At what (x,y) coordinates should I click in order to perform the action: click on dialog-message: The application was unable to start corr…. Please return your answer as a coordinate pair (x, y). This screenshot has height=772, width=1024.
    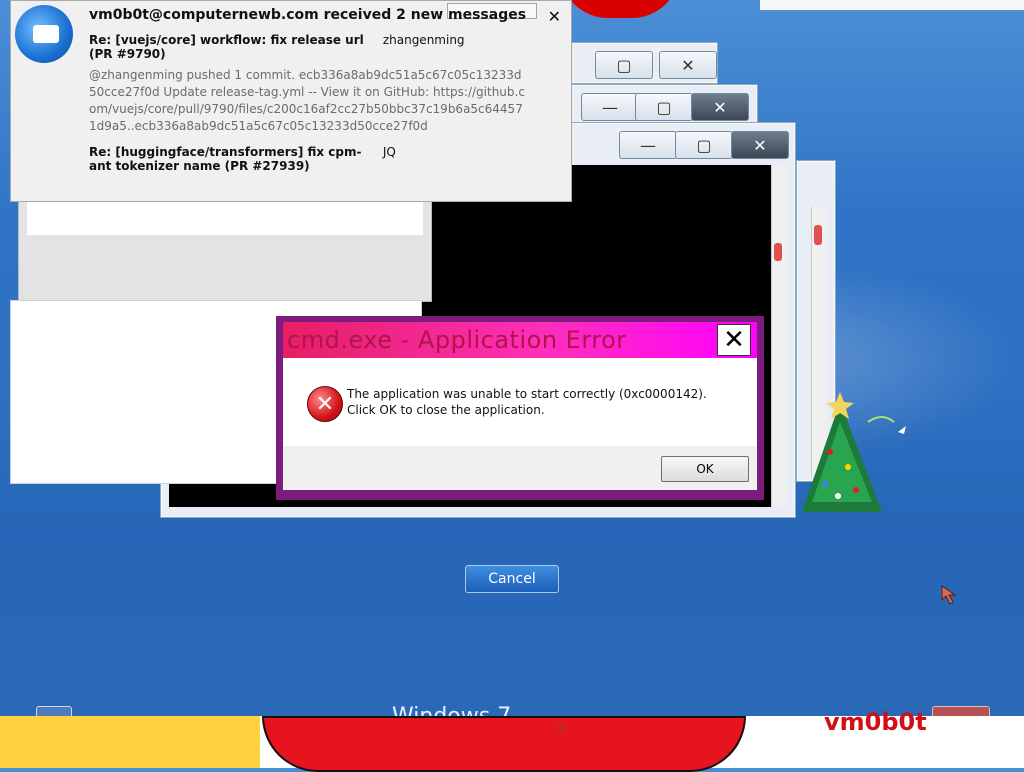
    Looking at the image, I should click on (527, 402).